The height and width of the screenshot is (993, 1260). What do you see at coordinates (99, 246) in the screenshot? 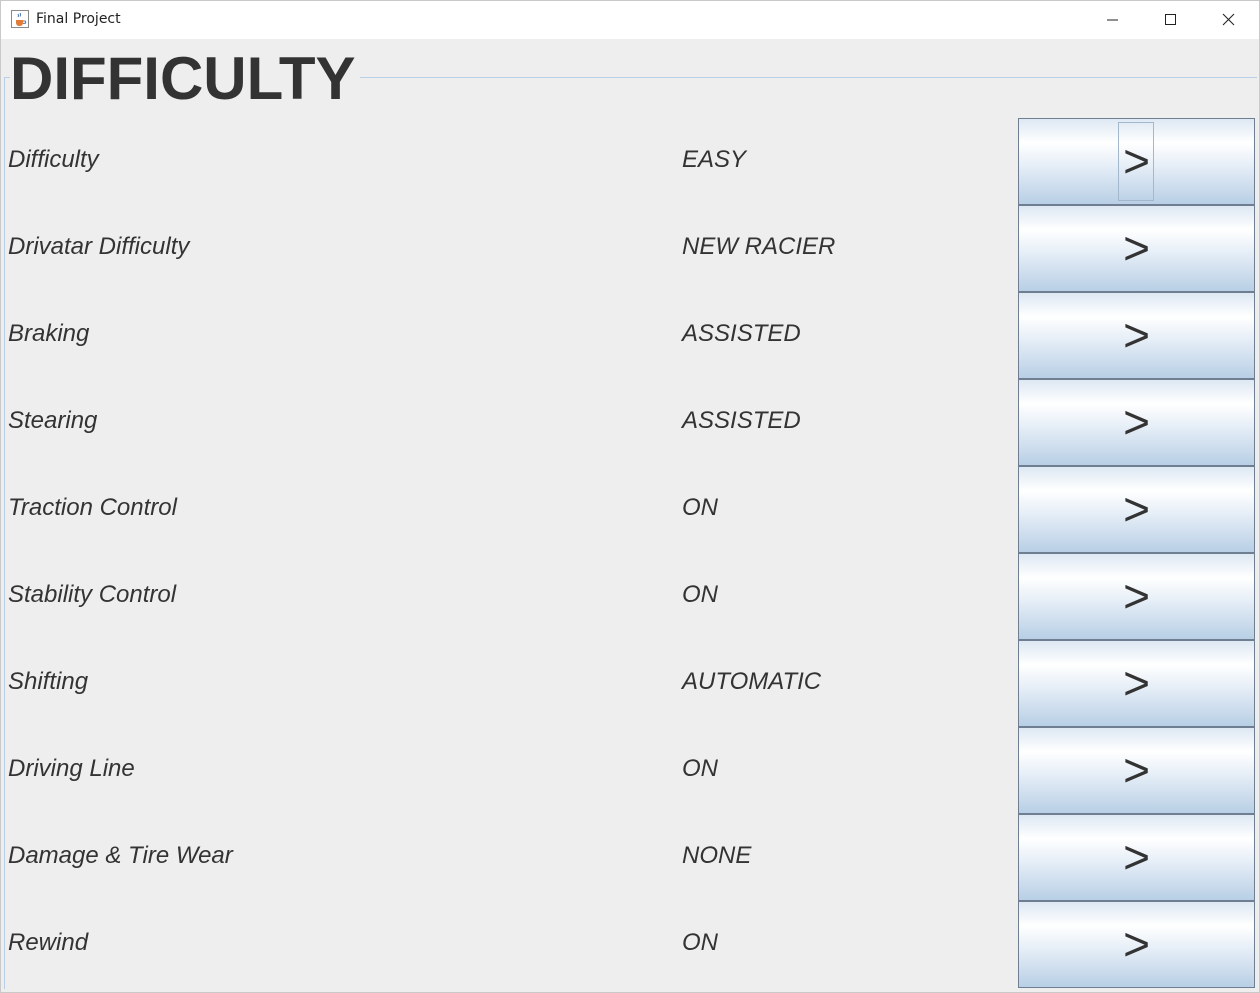
I see `setting-label: Drivatar Difficulty` at bounding box center [99, 246].